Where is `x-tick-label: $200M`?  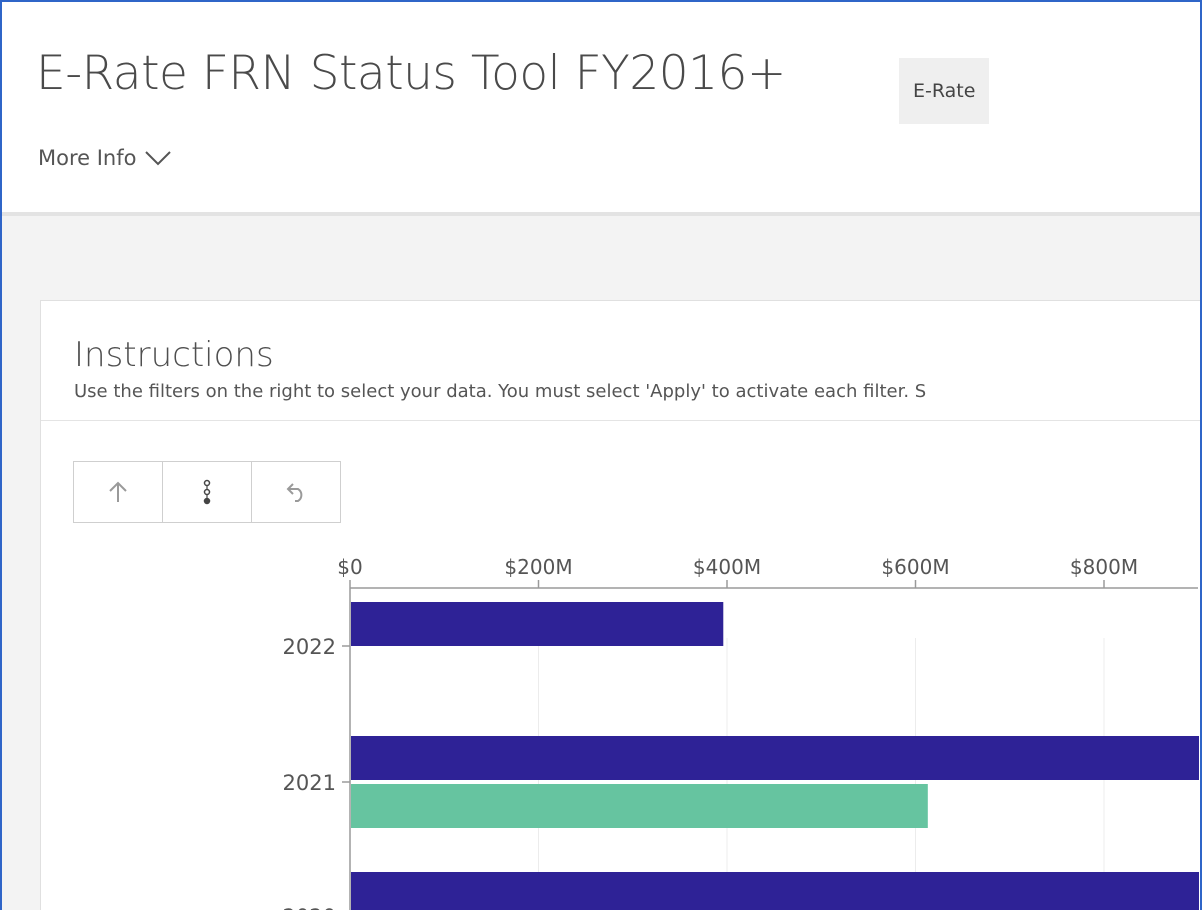 x-tick-label: $200M is located at coordinates (538, 567).